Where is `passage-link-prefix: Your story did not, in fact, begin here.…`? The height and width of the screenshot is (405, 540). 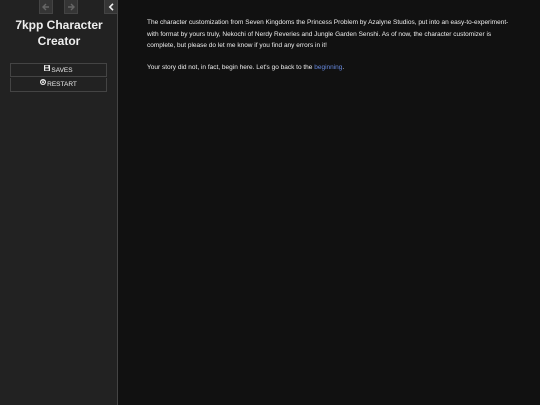 passage-link-prefix: Your story did not, in fact, begin here.… is located at coordinates (231, 67).